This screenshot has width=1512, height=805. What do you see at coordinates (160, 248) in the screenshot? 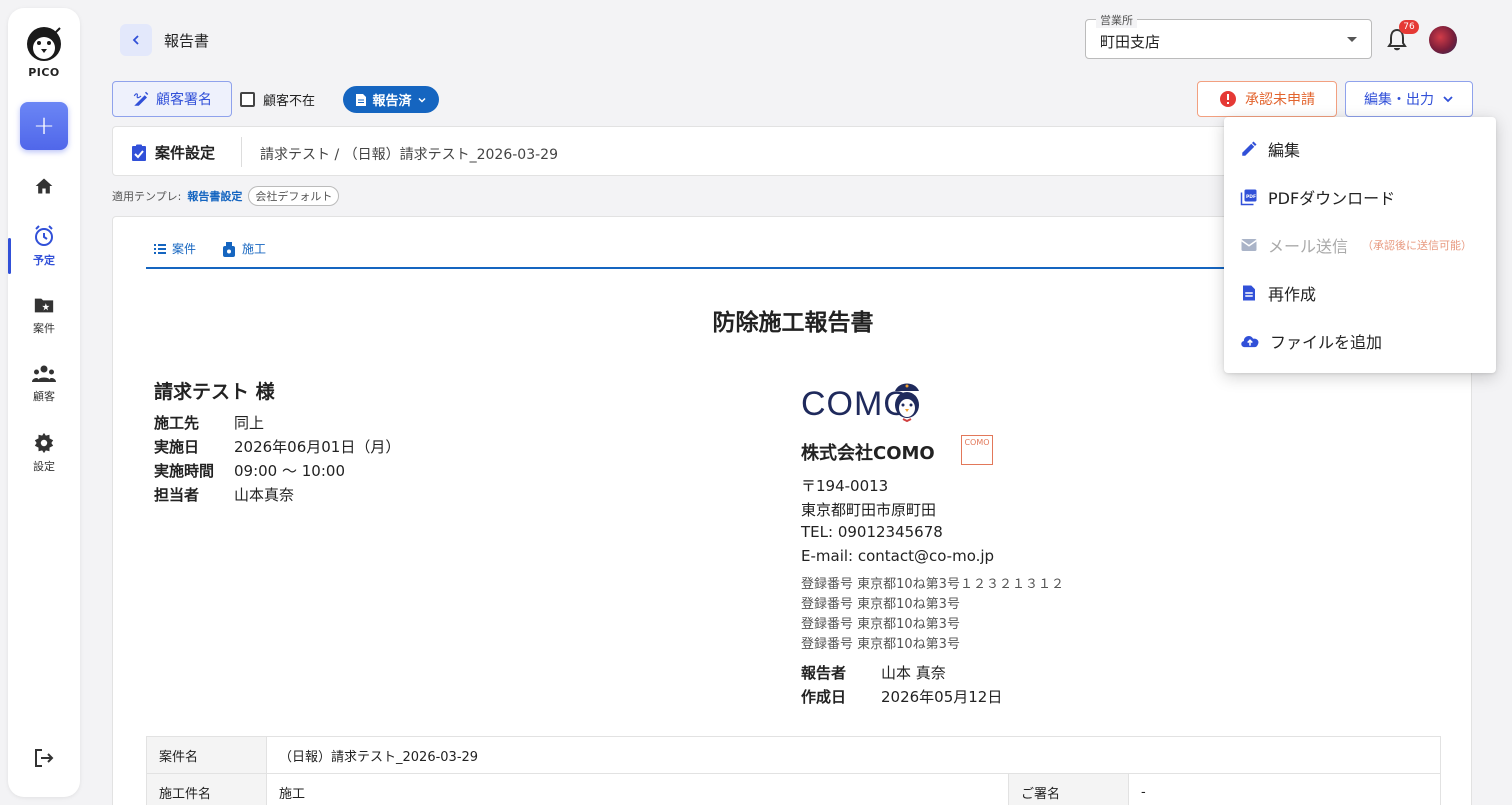
I see `list-icon` at bounding box center [160, 248].